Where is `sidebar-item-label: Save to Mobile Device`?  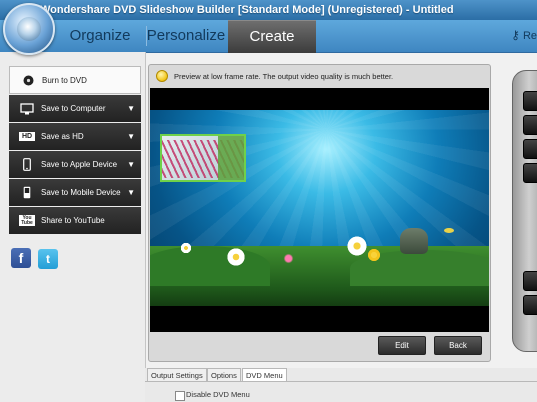 sidebar-item-label: Save to Mobile Device is located at coordinates (81, 192).